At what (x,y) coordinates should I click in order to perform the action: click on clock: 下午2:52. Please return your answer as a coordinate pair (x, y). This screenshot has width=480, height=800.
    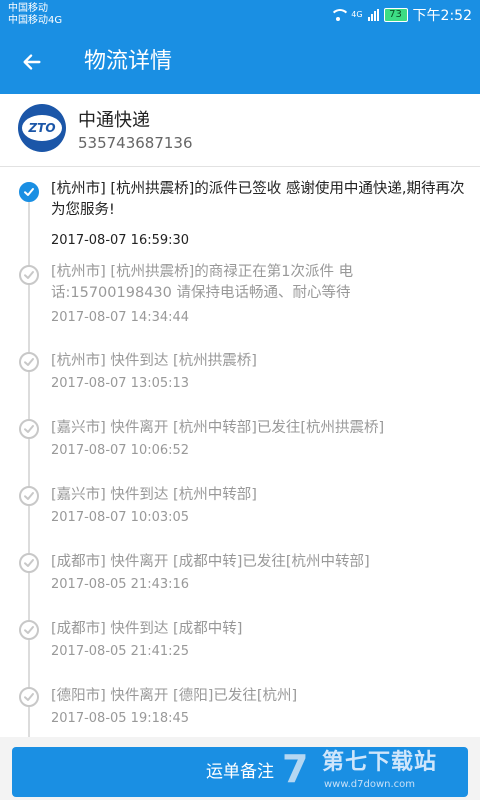
    Looking at the image, I should click on (442, 16).